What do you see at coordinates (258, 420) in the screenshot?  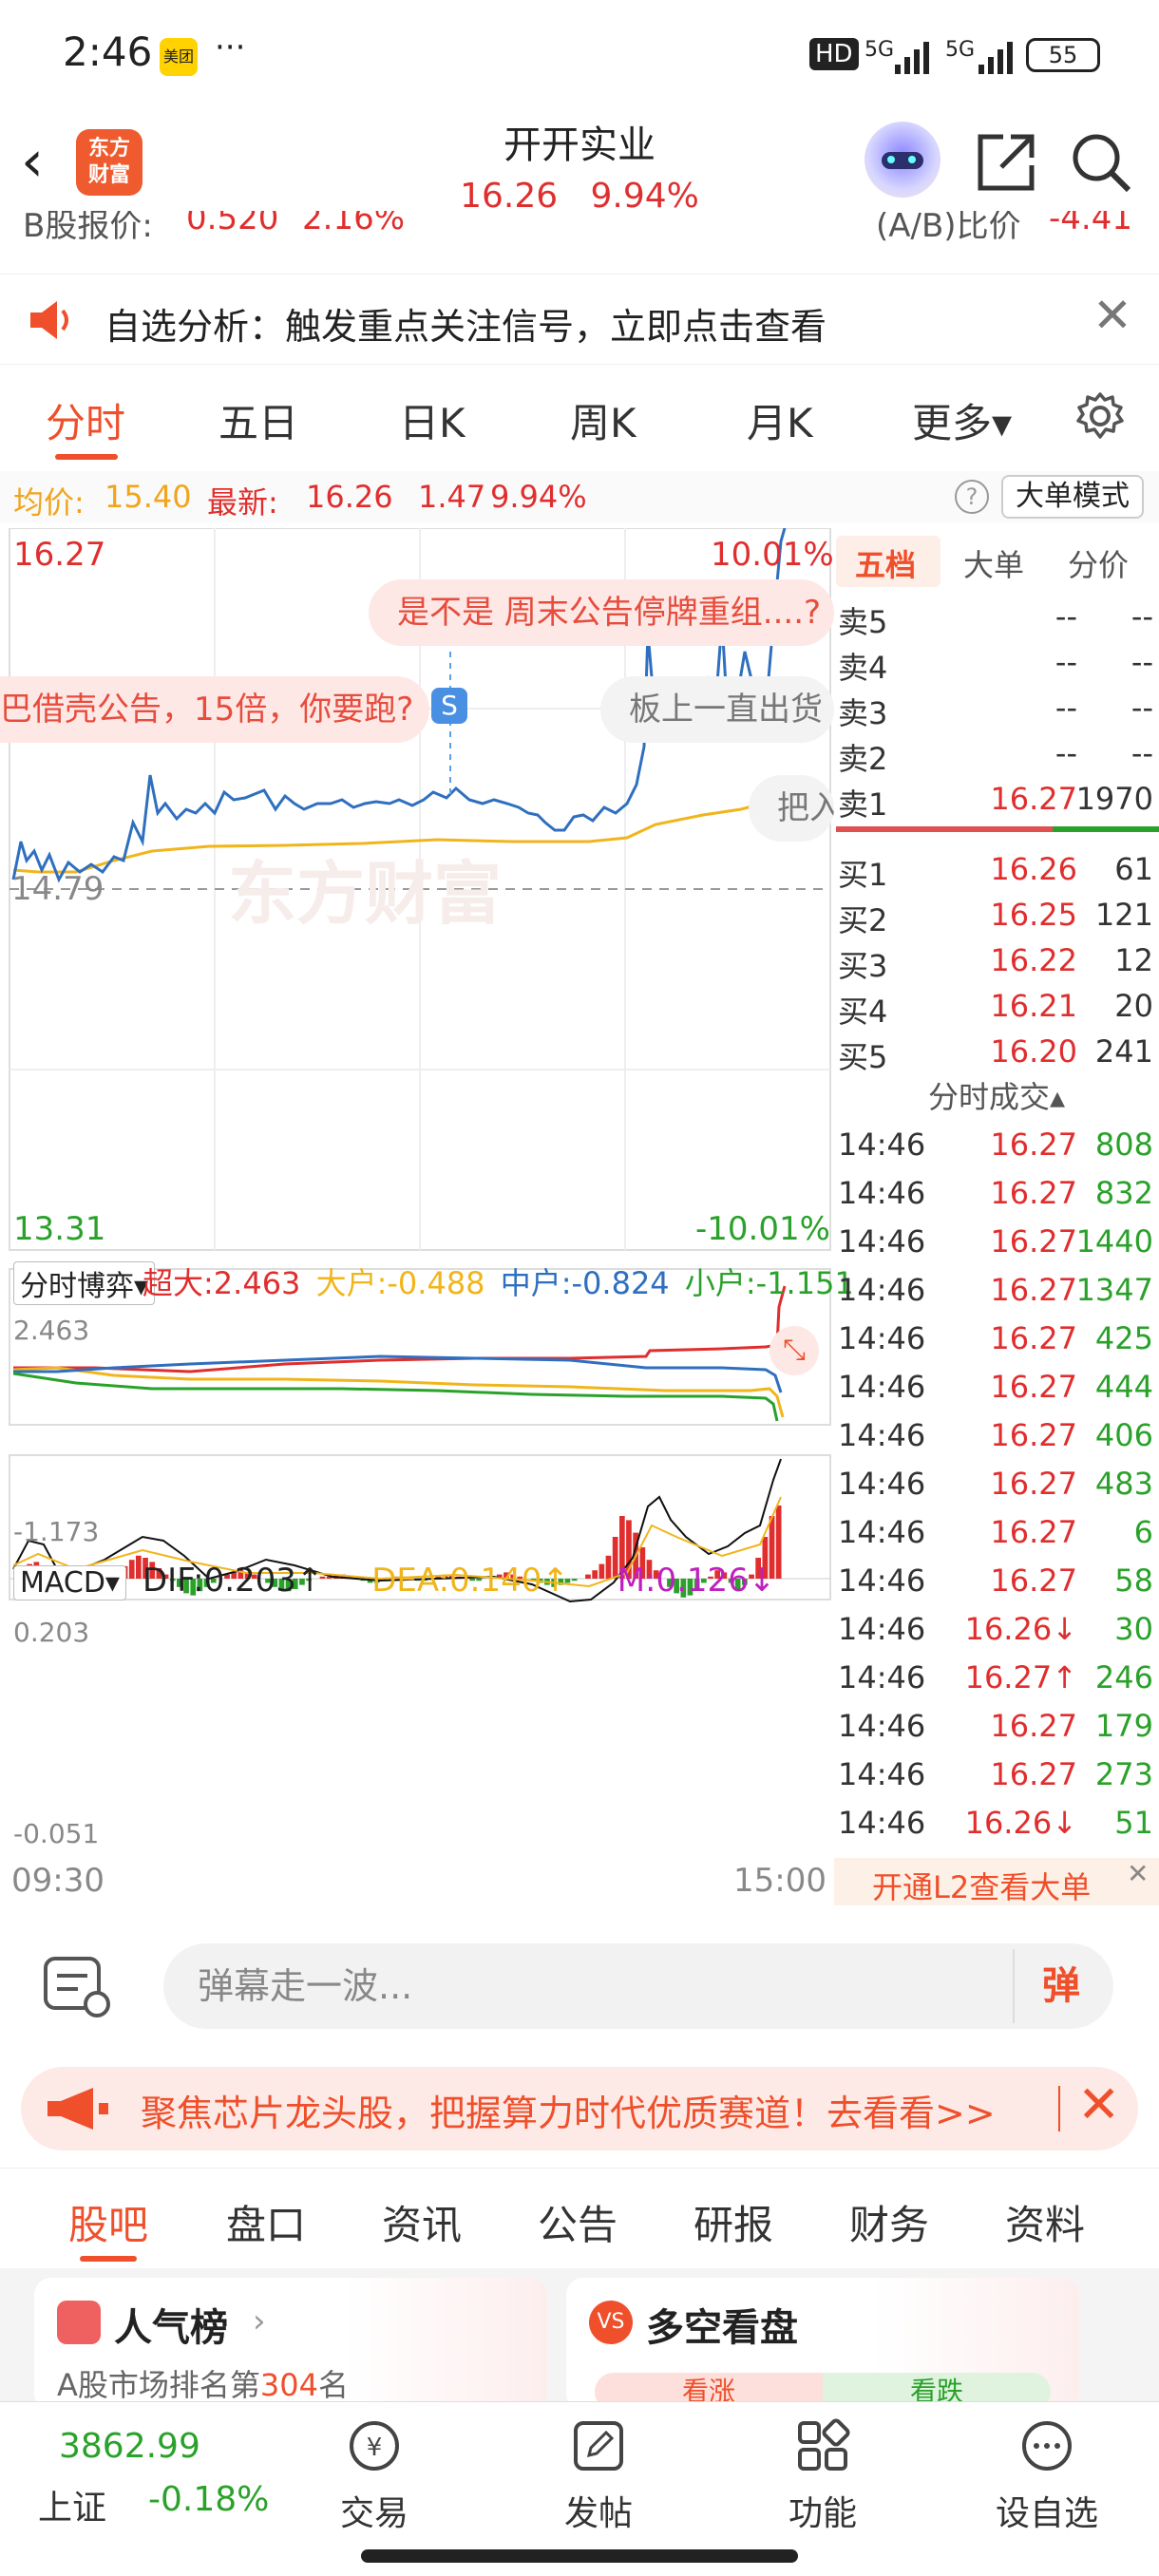 I see `tab-five-day: 五日` at bounding box center [258, 420].